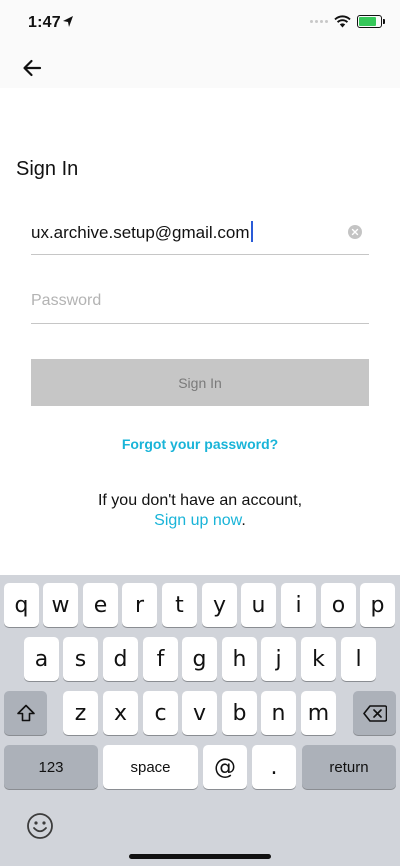 The image size is (400, 866). I want to click on status-time: 1:47, so click(44, 22).